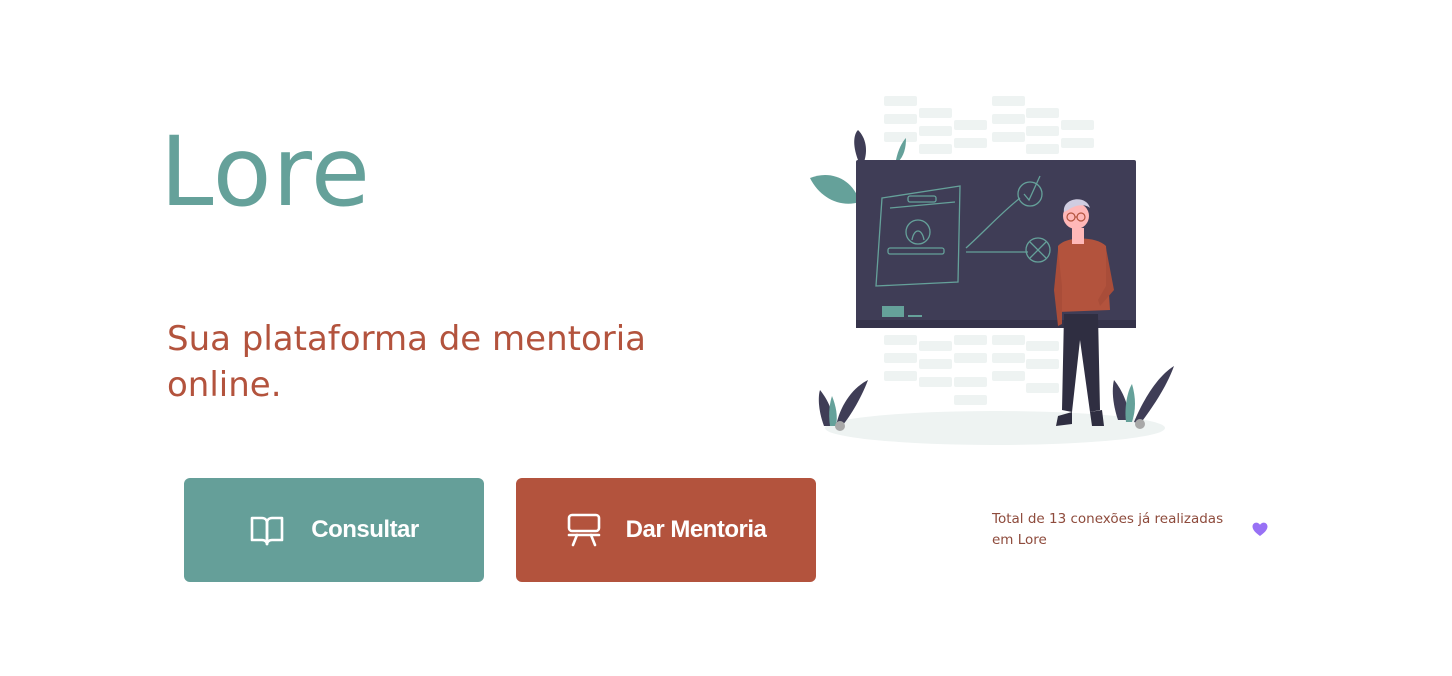 The height and width of the screenshot is (676, 1452). What do you see at coordinates (1260, 529) in the screenshot?
I see `heart-icon` at bounding box center [1260, 529].